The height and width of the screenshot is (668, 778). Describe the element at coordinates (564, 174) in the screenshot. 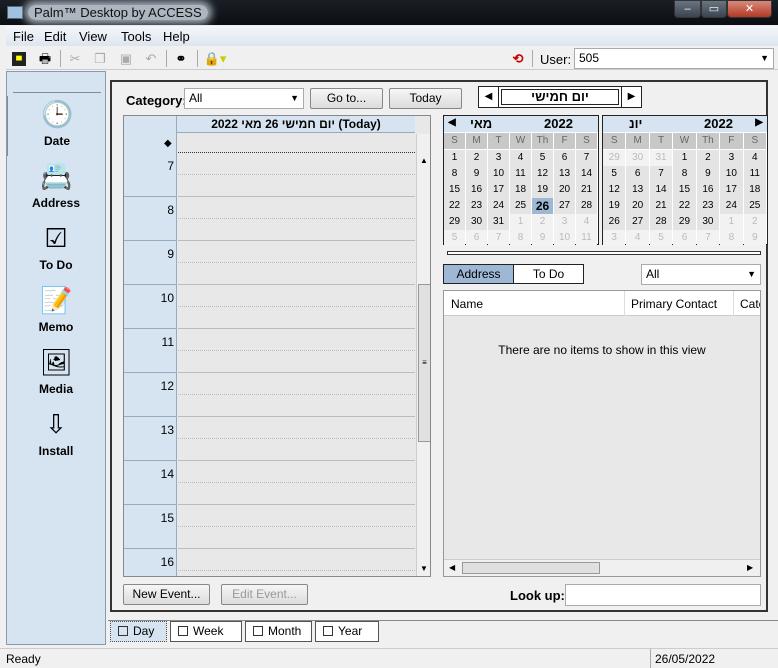

I see `calendar-day: 13` at that location.